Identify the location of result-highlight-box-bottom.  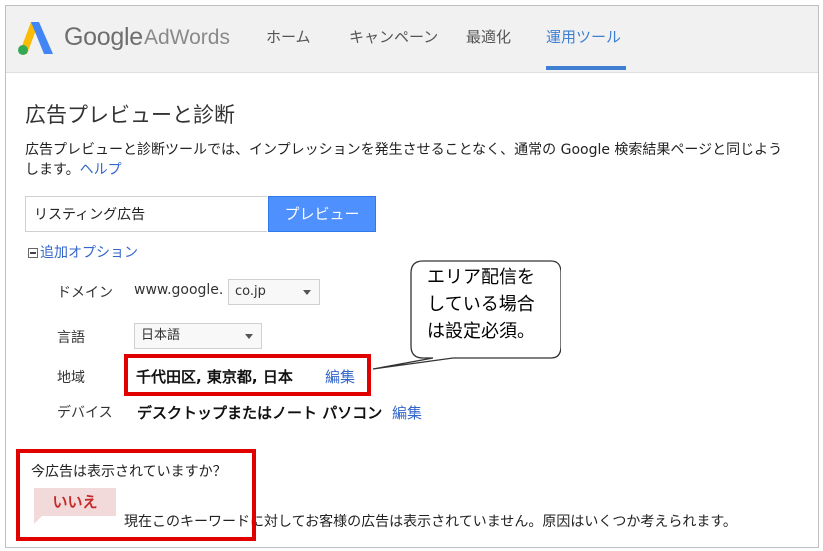
(136, 495).